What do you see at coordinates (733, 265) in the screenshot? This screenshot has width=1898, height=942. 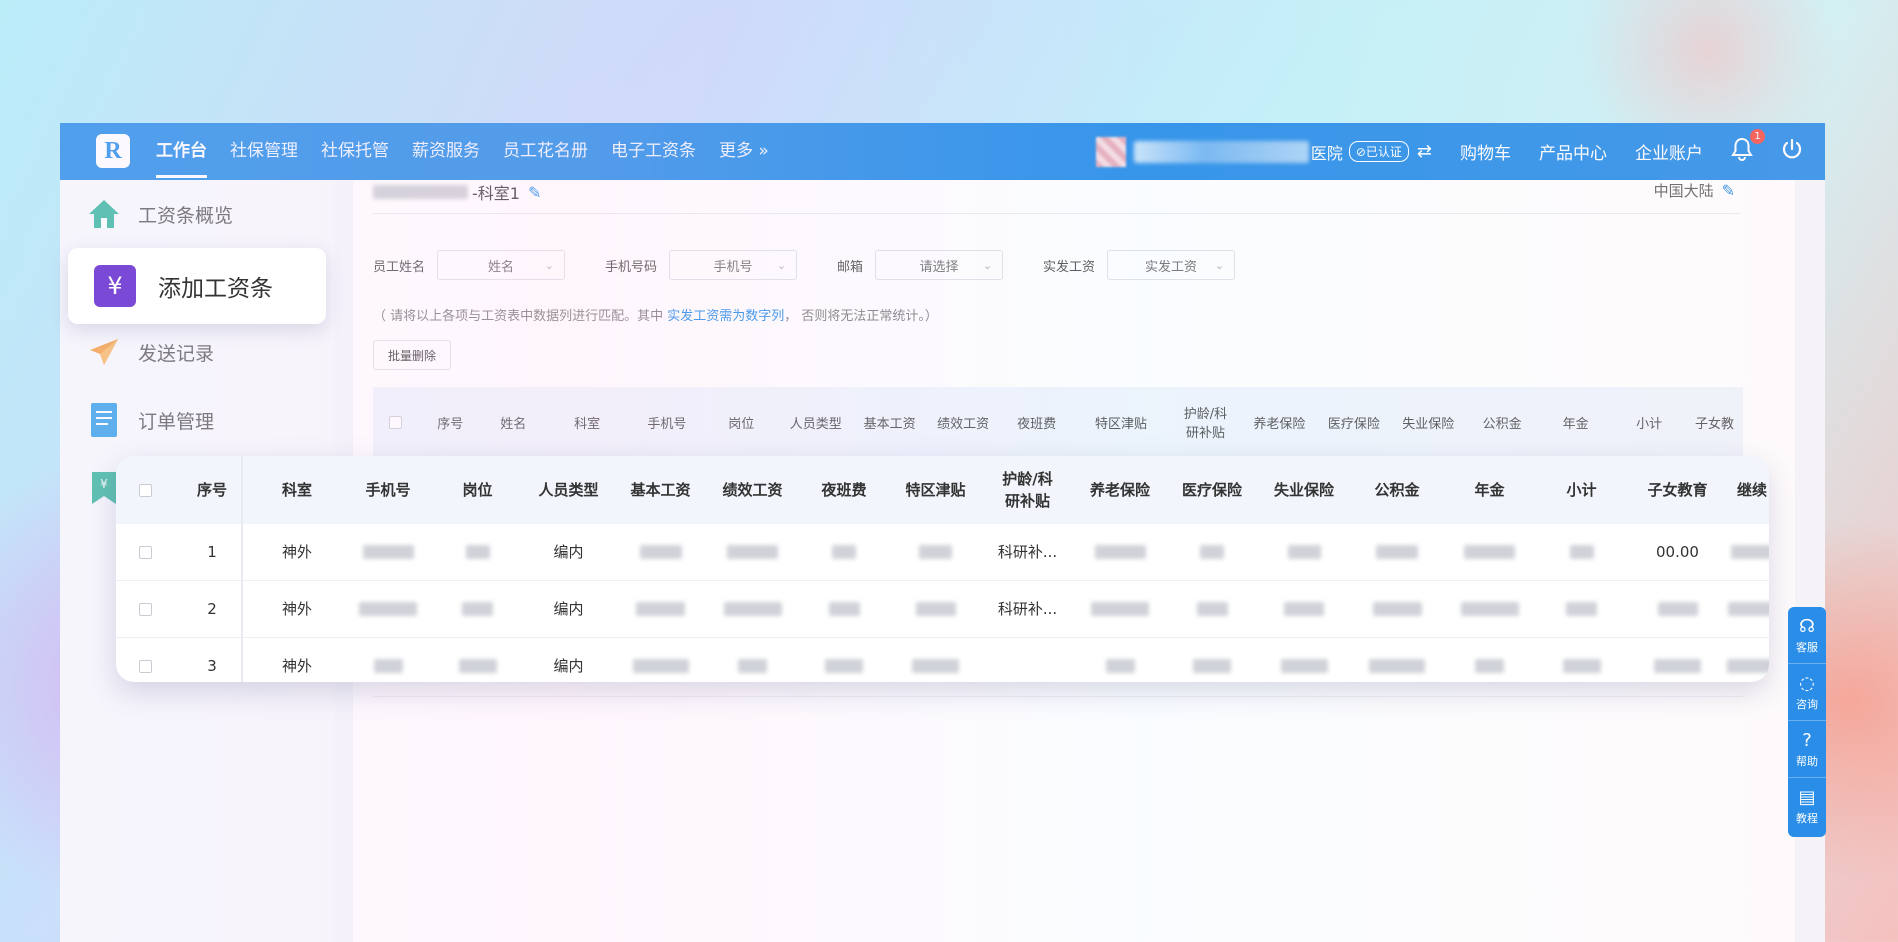 I see `phone-select: 手机号 ⌄` at bounding box center [733, 265].